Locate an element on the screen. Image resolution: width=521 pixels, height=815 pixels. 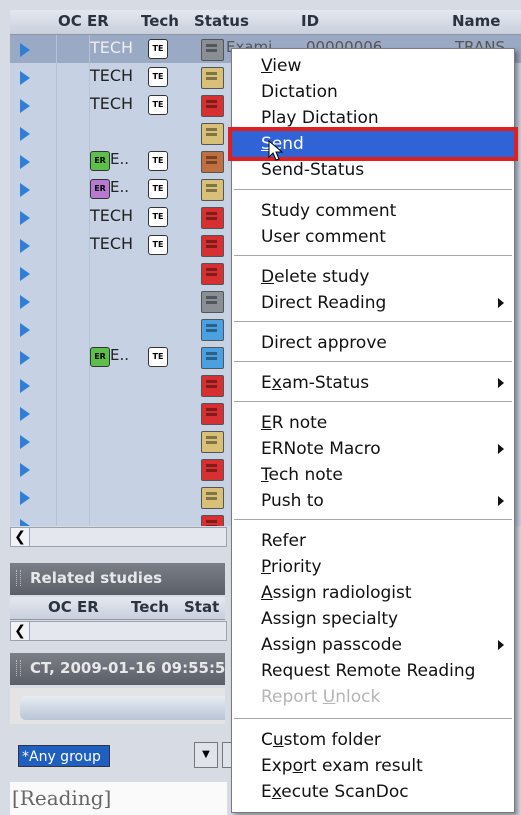
menu-item-er-note: ER note is located at coordinates (373, 423).